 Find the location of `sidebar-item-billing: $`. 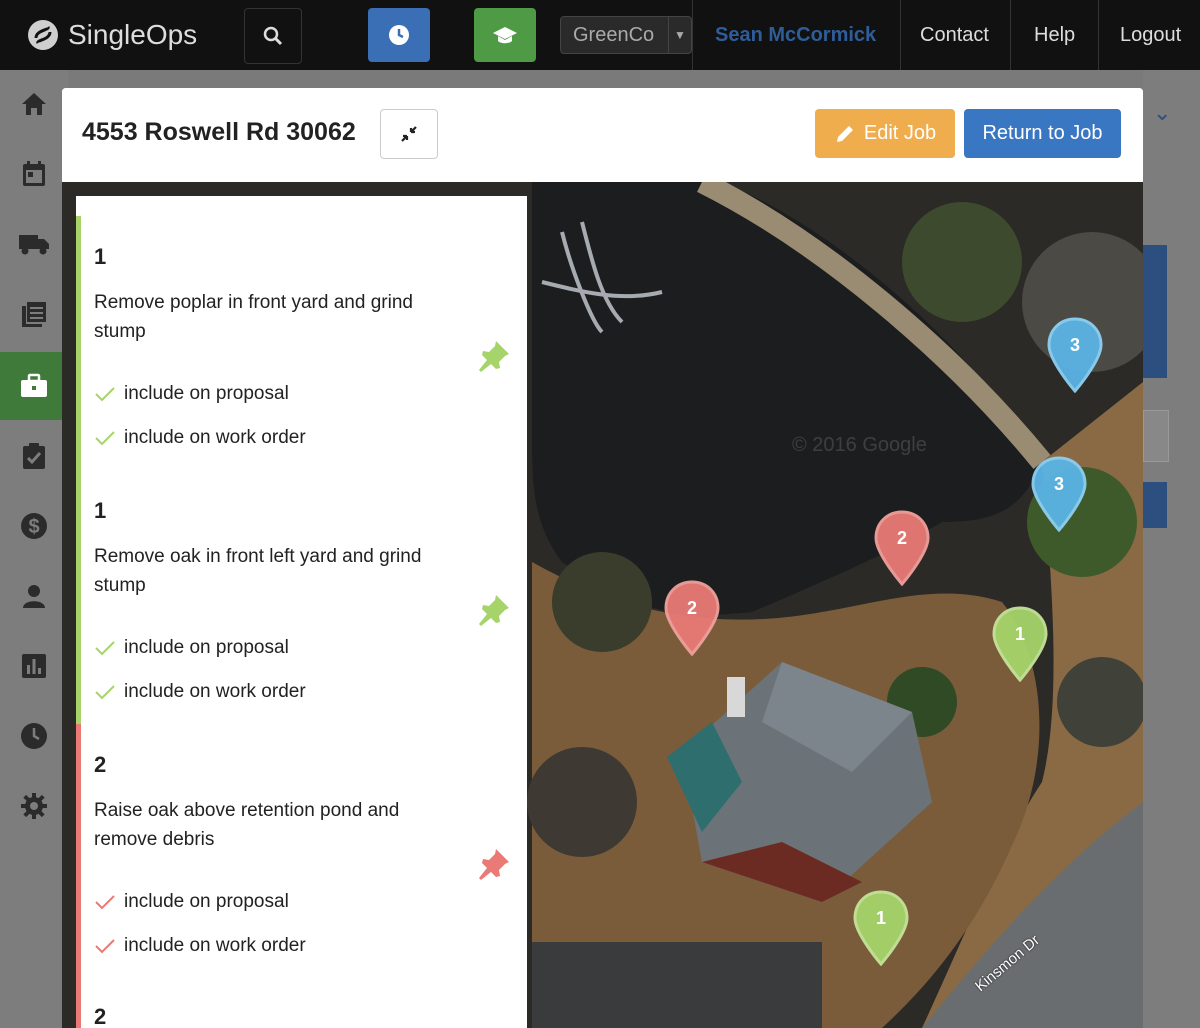

sidebar-item-billing: $ is located at coordinates (34, 526).